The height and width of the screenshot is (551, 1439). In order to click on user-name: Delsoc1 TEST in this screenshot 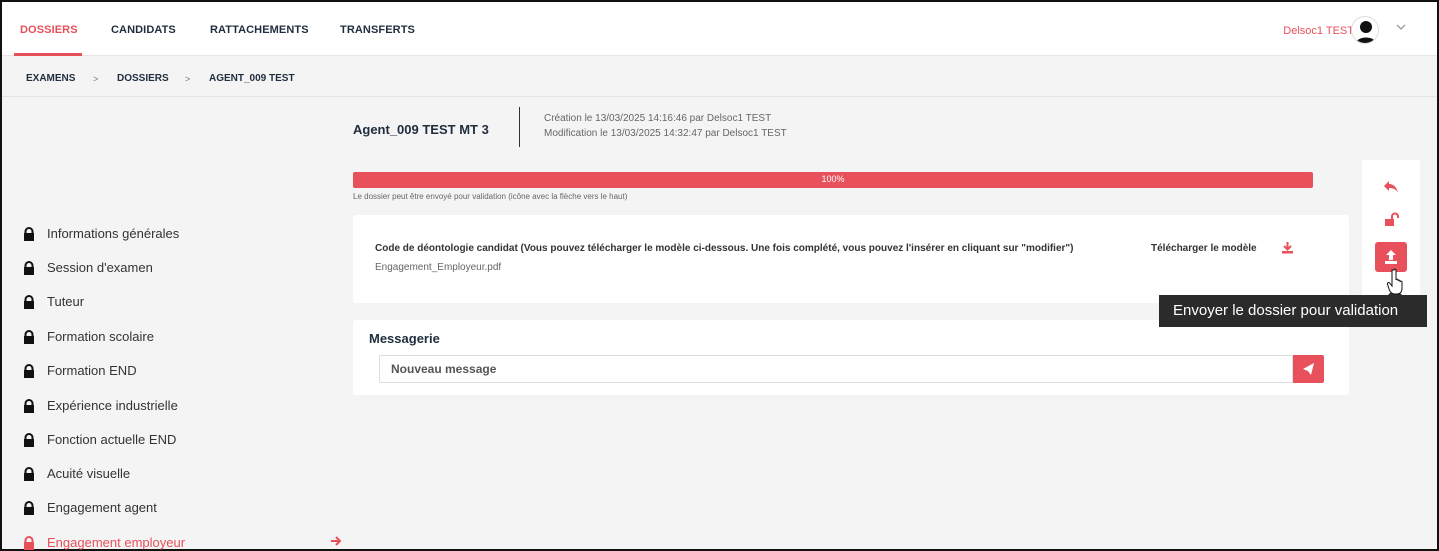, I will do `click(1318, 31)`.